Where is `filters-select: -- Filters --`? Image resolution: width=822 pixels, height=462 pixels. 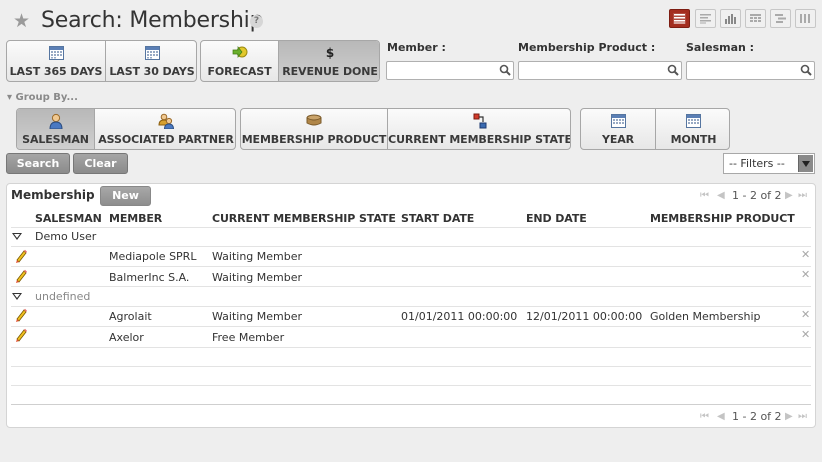
filters-select: -- Filters -- is located at coordinates (769, 163).